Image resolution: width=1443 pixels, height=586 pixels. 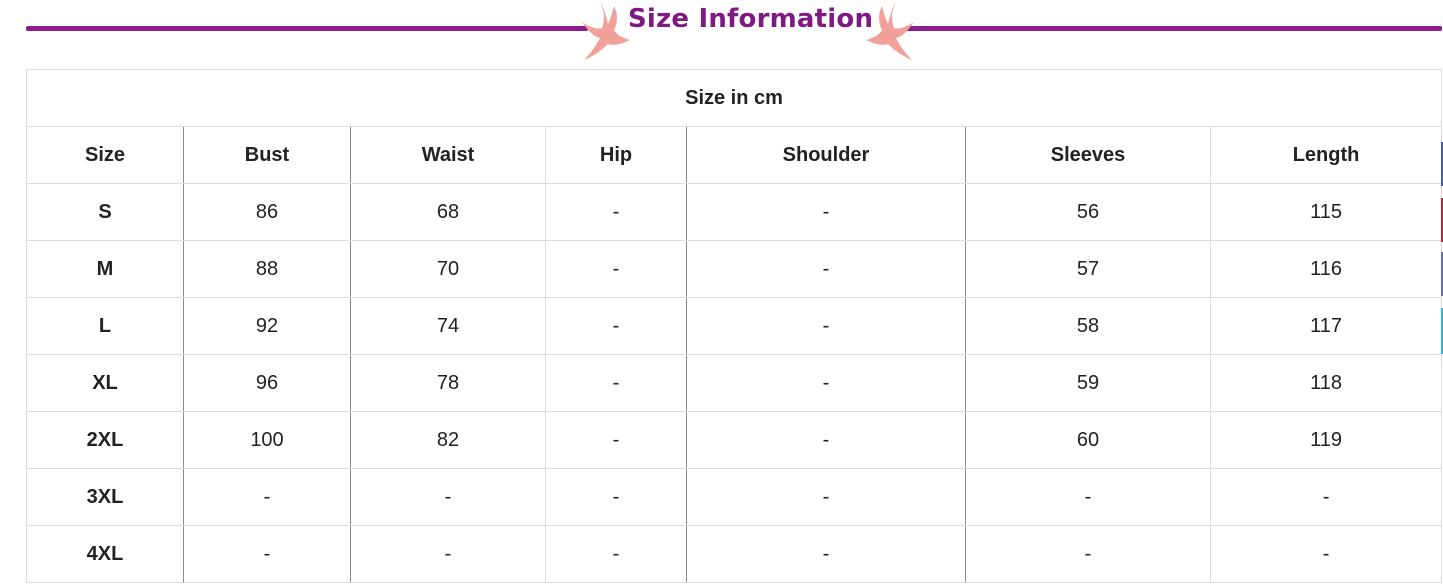 I want to click on size-label-cell: XL, so click(x=105, y=383).